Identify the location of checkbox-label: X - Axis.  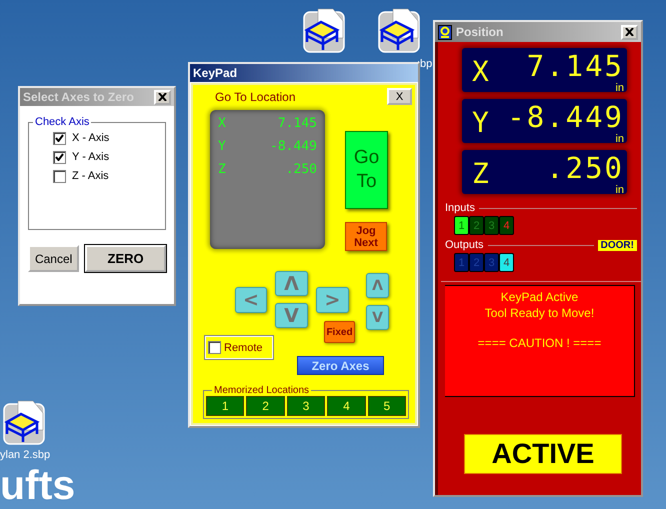
(91, 138).